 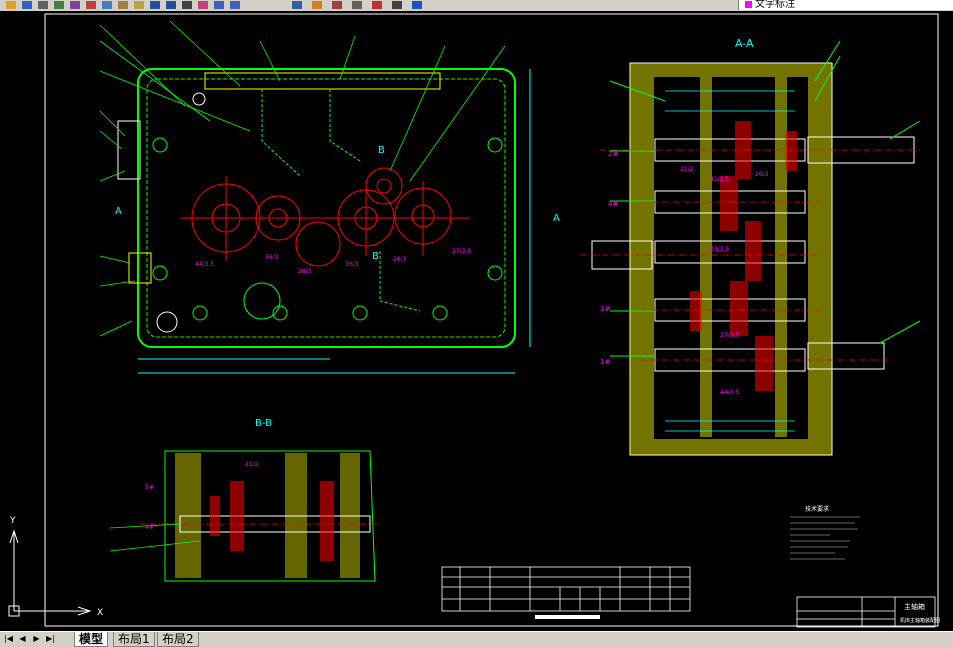 What do you see at coordinates (566, 589) in the screenshot?
I see `parts-list` at bounding box center [566, 589].